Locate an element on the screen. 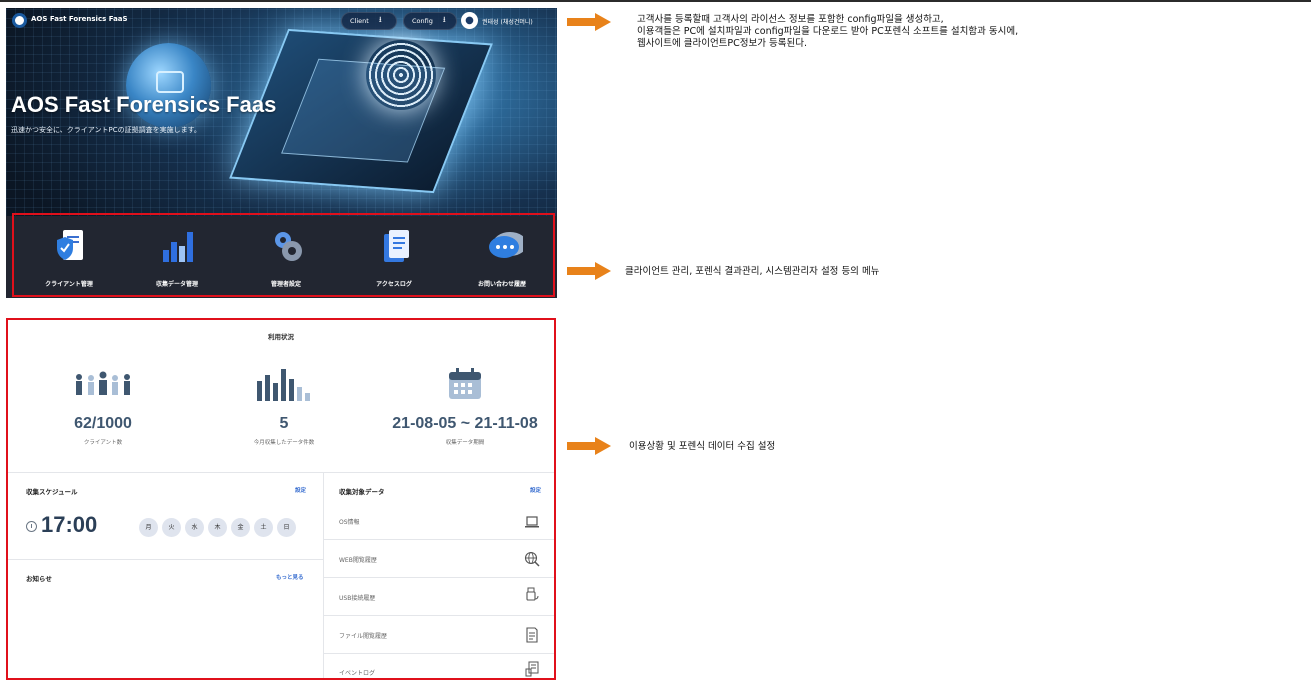 The height and width of the screenshot is (681, 1311). user-avatar-icon: ● is located at coordinates (469, 20).